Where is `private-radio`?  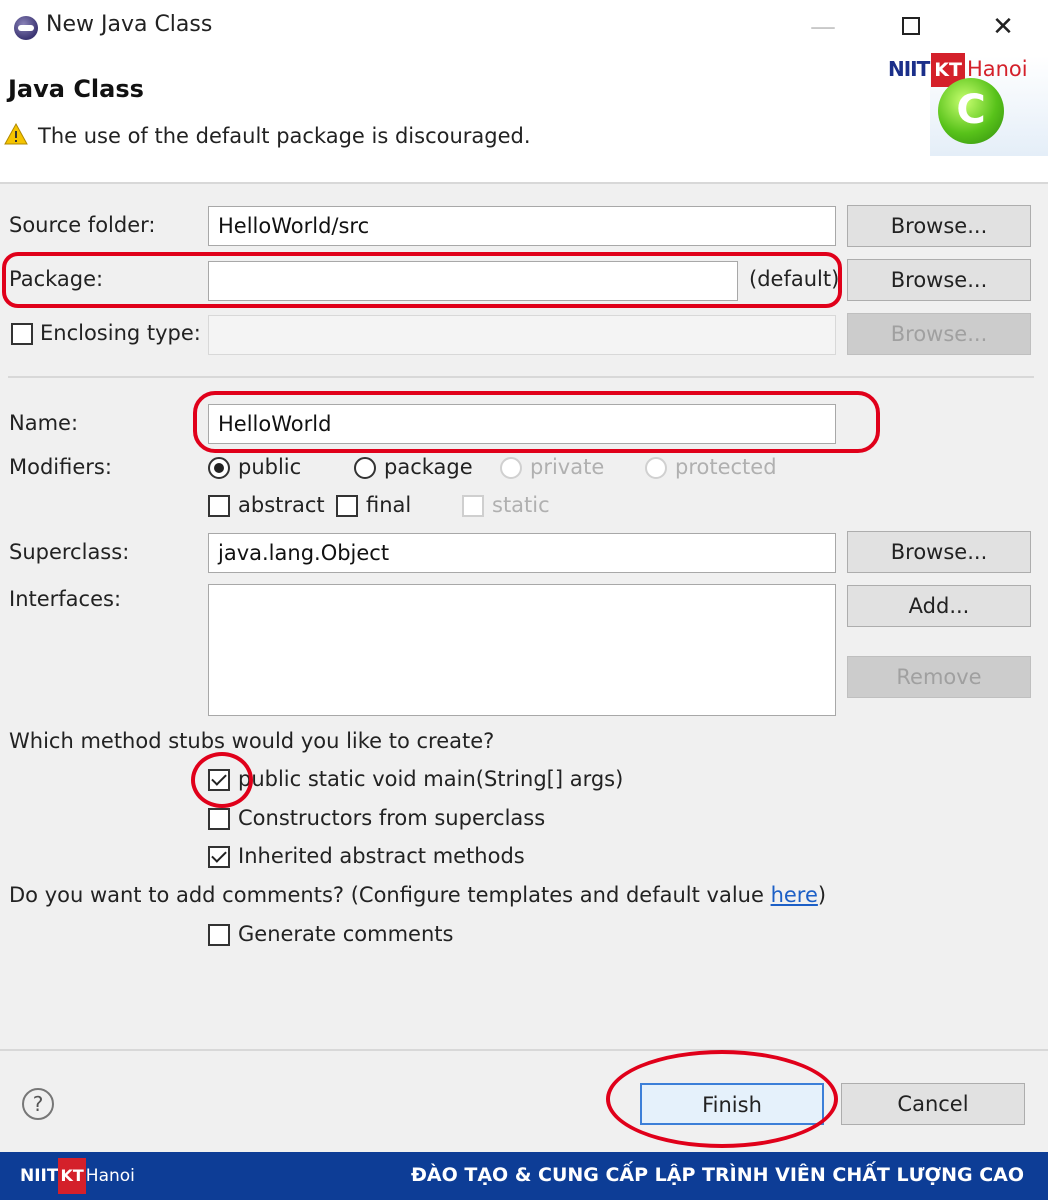
private-radio is located at coordinates (511, 468).